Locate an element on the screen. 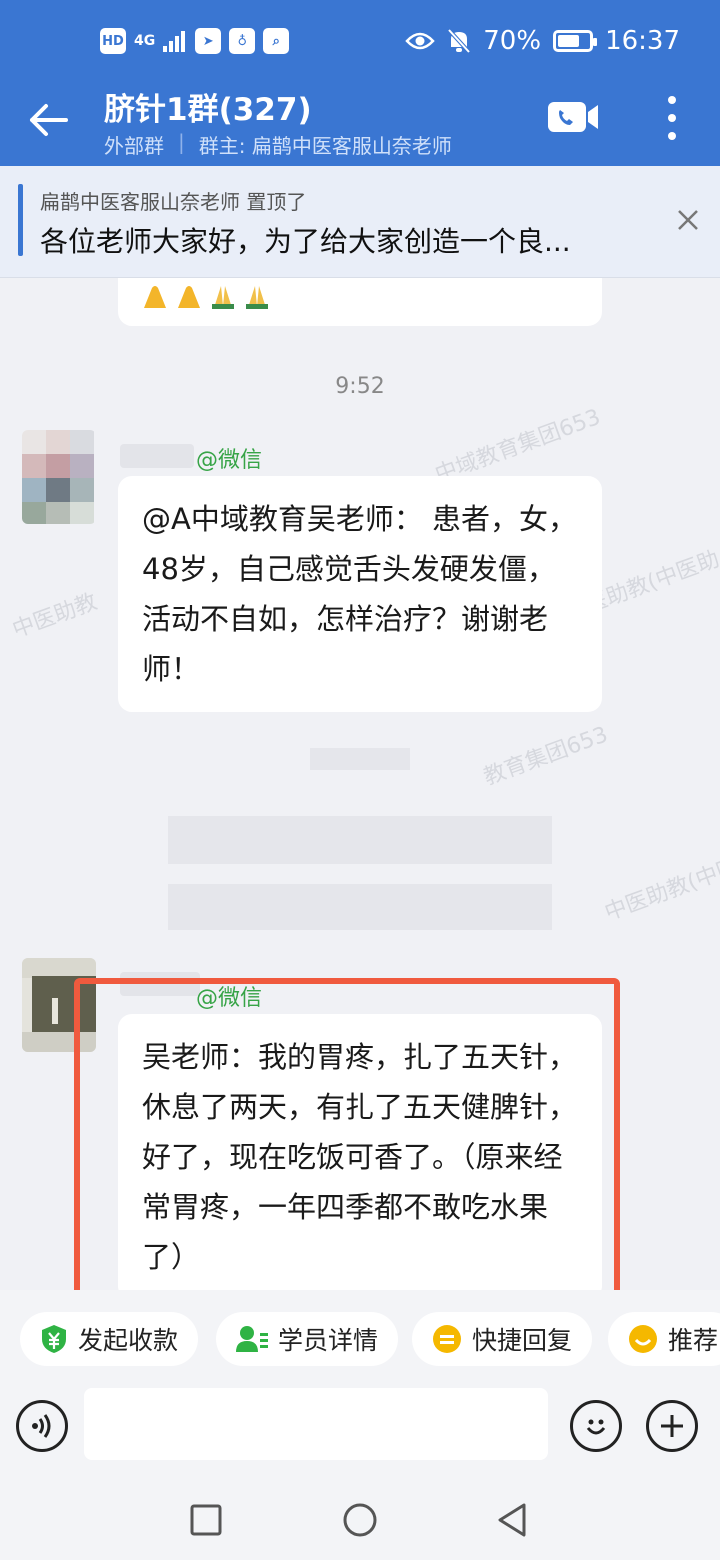 The image size is (720, 1560). eye-icon is located at coordinates (420, 41).